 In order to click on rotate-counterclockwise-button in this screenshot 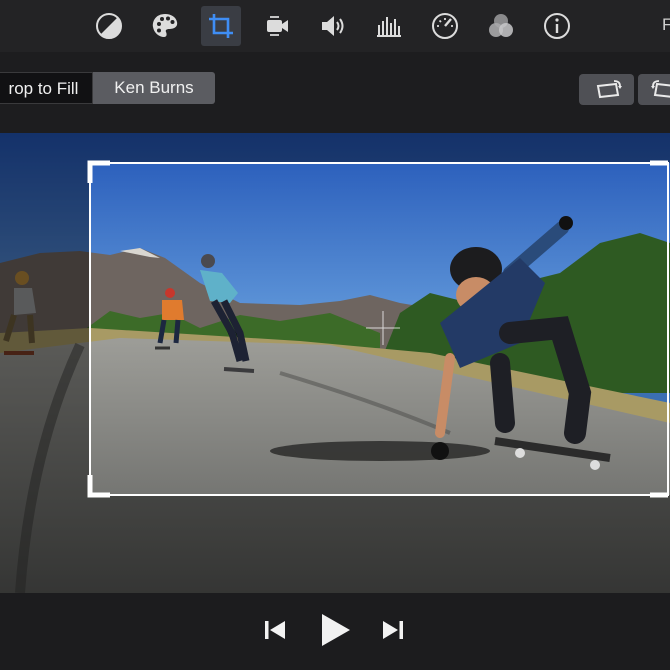, I will do `click(606, 89)`.